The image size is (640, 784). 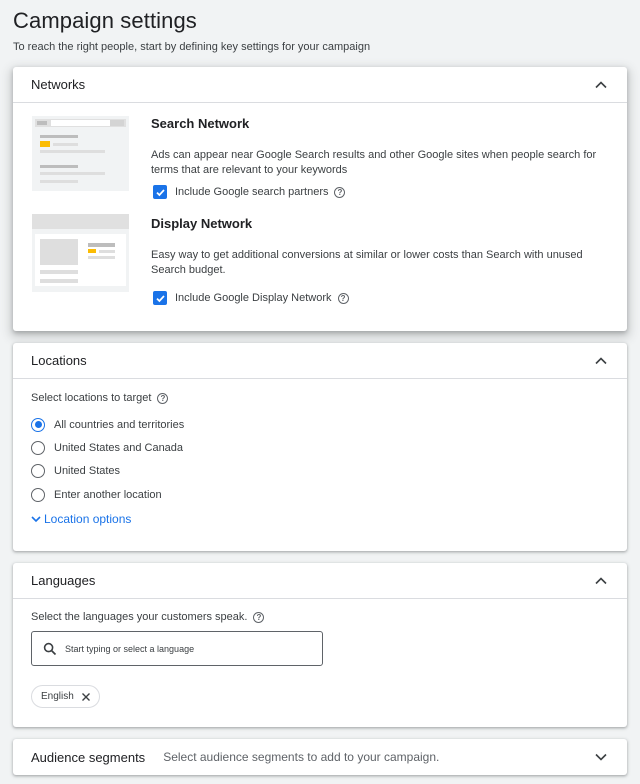 I want to click on radio-label: Enter another location, so click(x=108, y=494).